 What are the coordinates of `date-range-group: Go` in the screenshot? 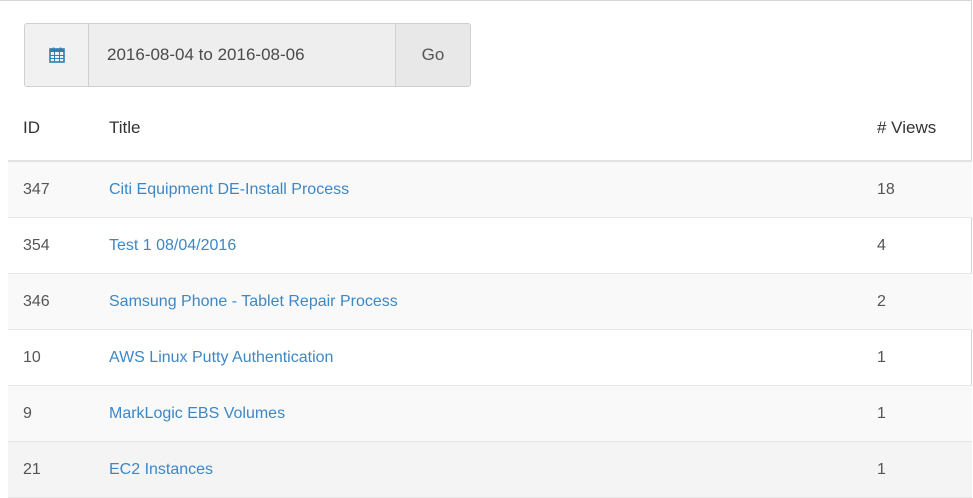 It's located at (247, 55).